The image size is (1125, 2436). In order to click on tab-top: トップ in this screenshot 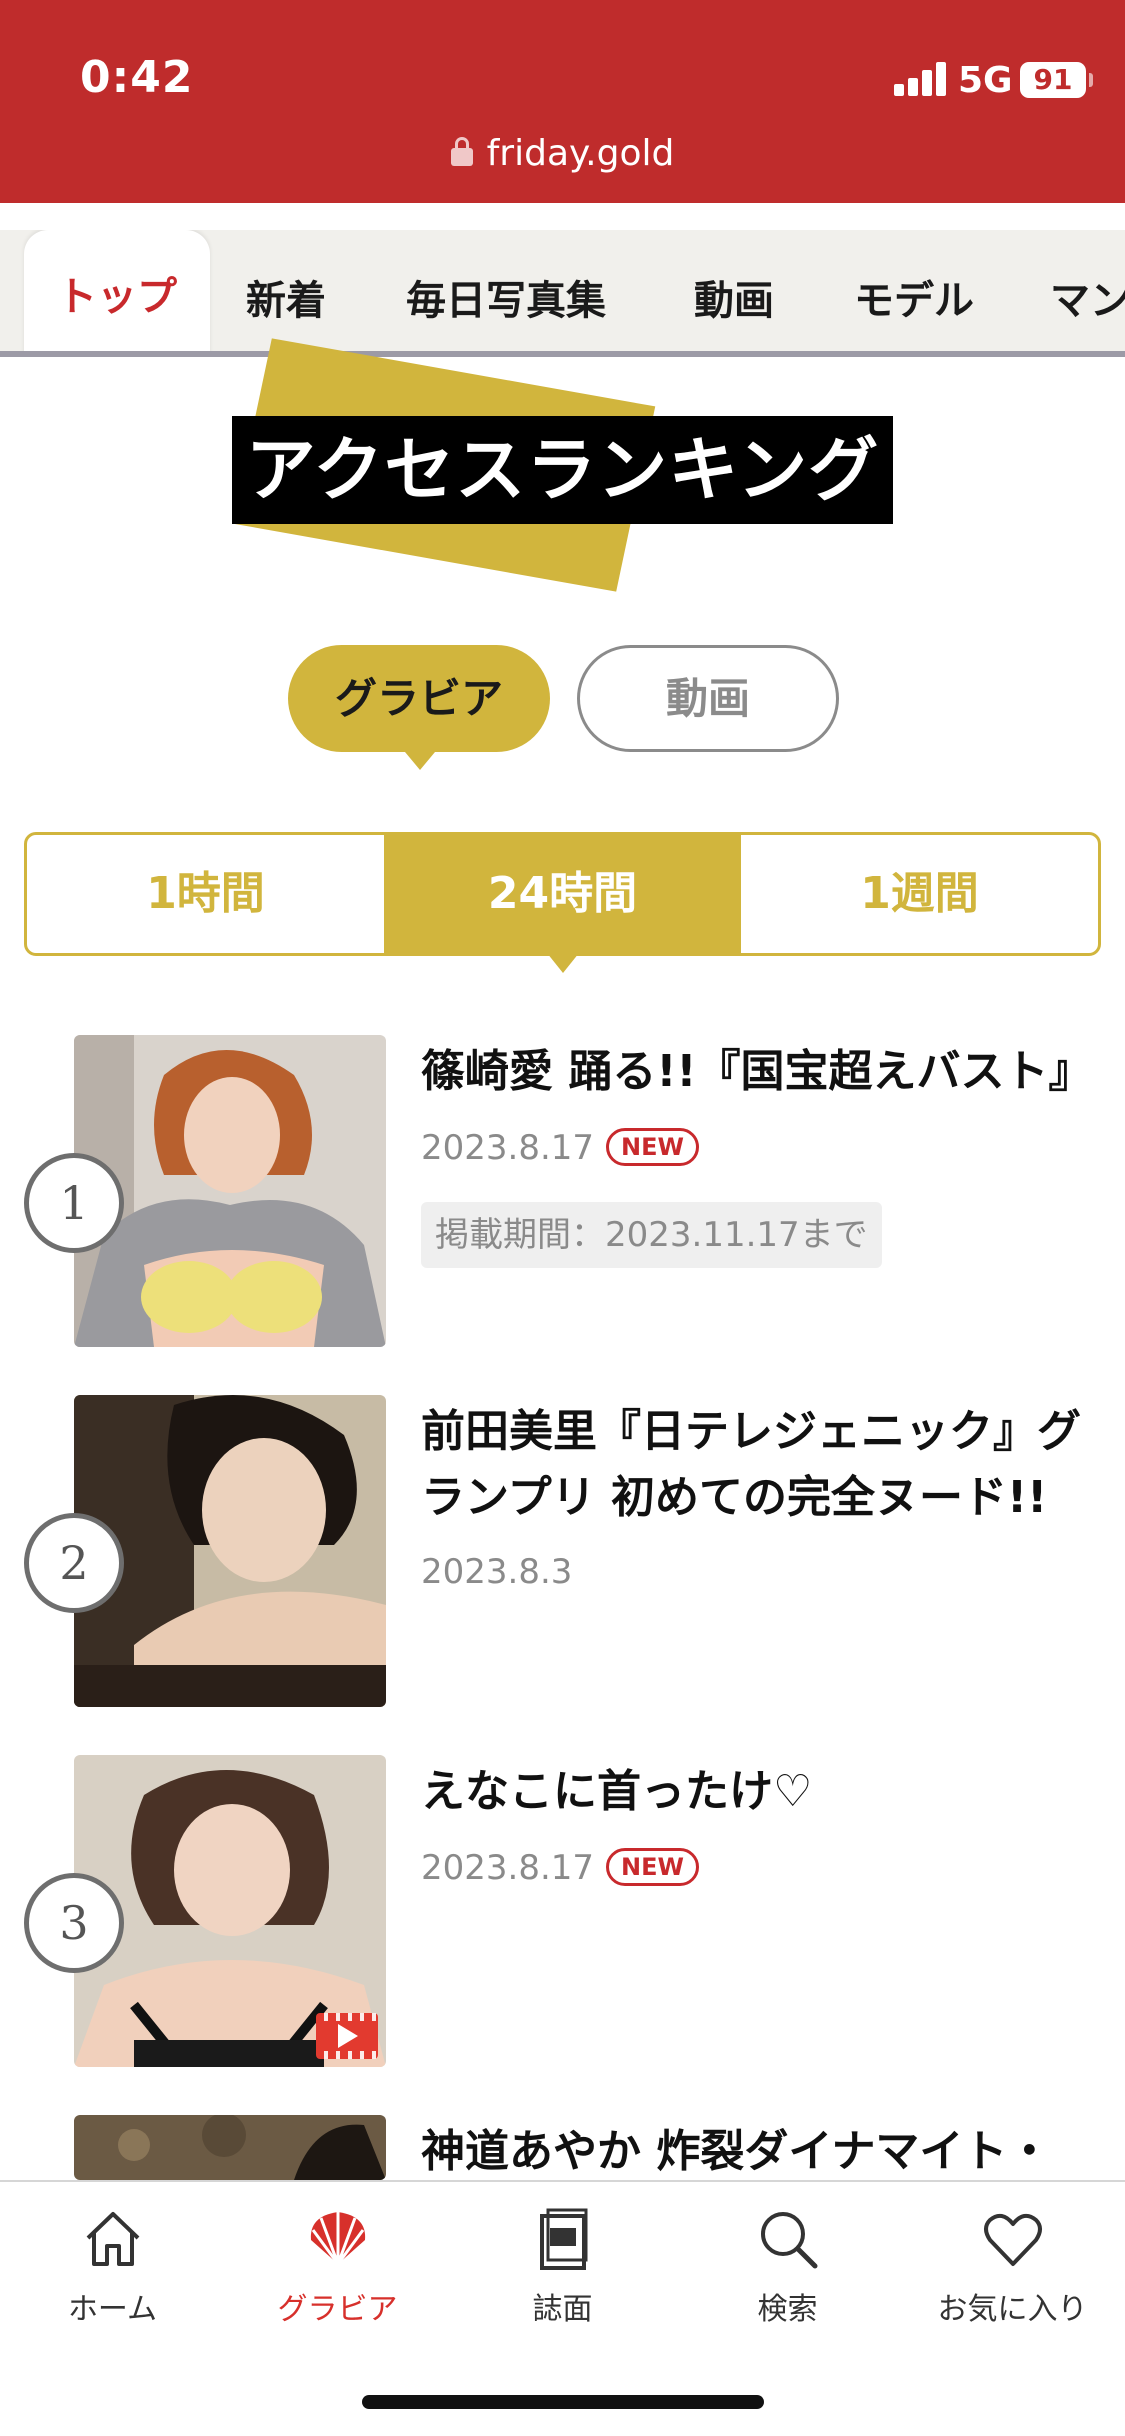, I will do `click(117, 290)`.